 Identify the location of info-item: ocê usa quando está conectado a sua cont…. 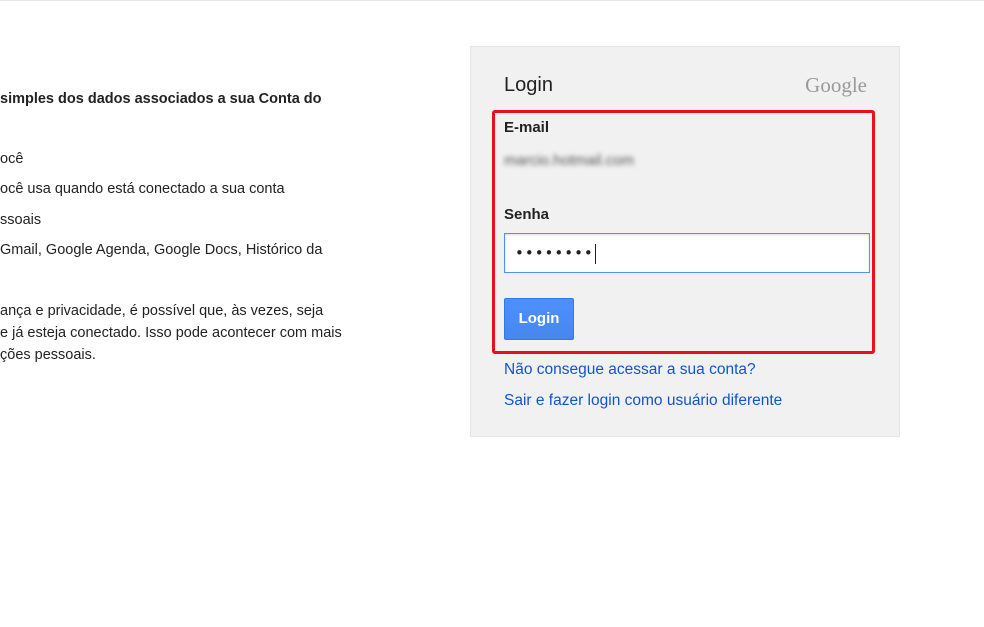
(142, 189).